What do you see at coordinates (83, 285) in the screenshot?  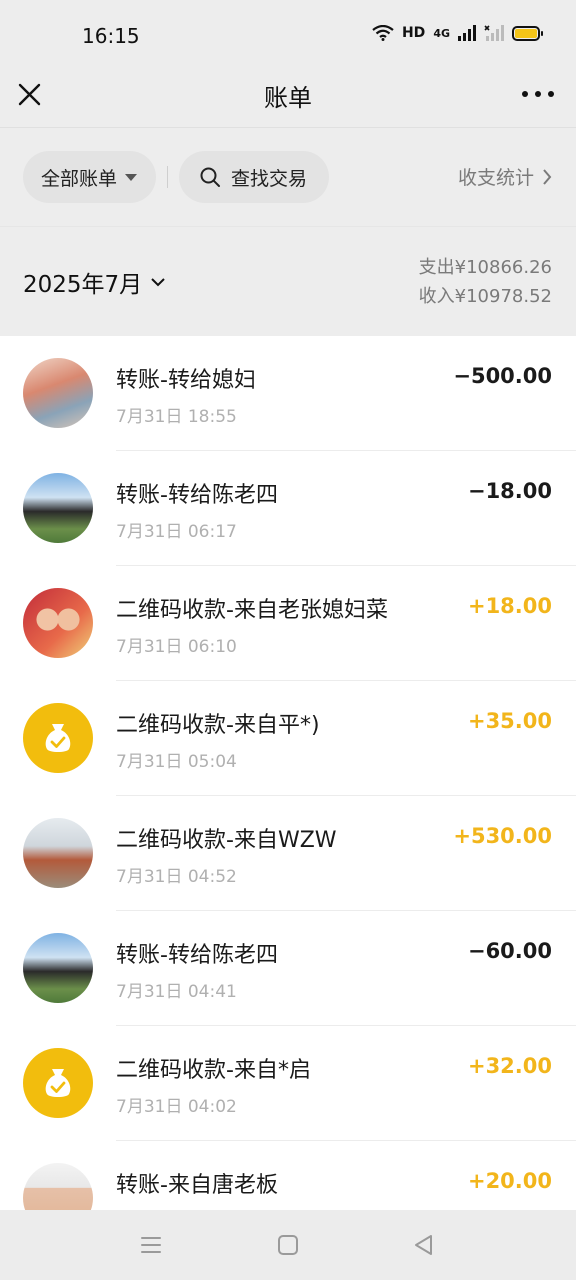 I see `month-label: 2025年7月` at bounding box center [83, 285].